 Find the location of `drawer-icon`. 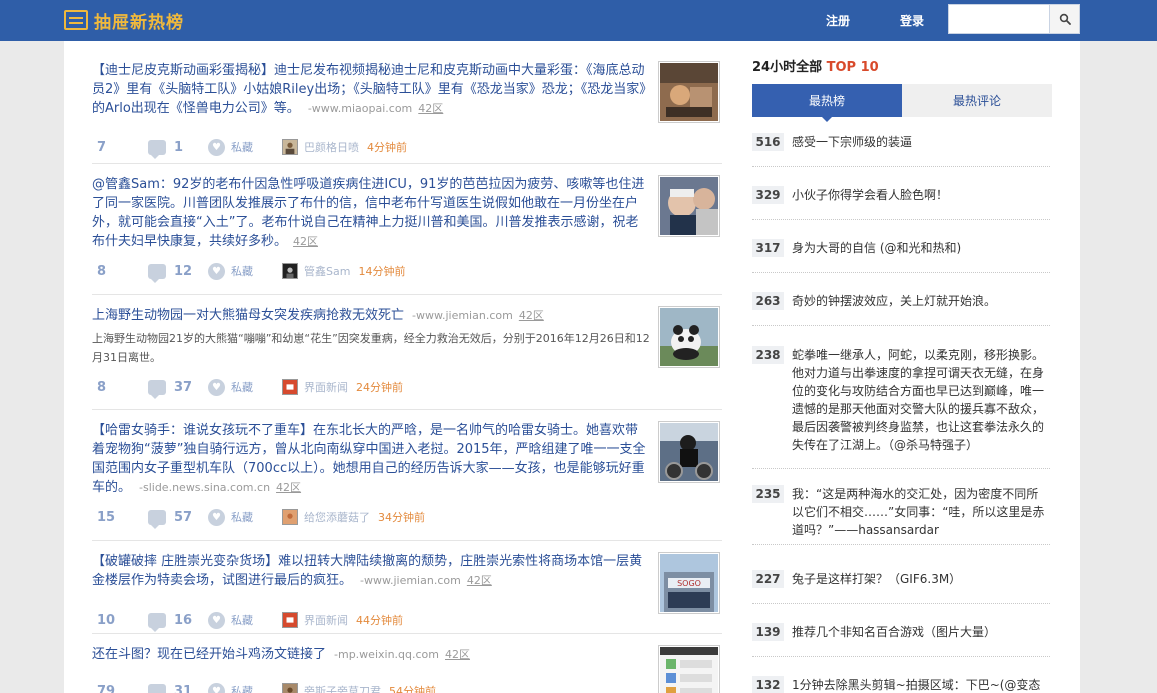

drawer-icon is located at coordinates (76, 20).